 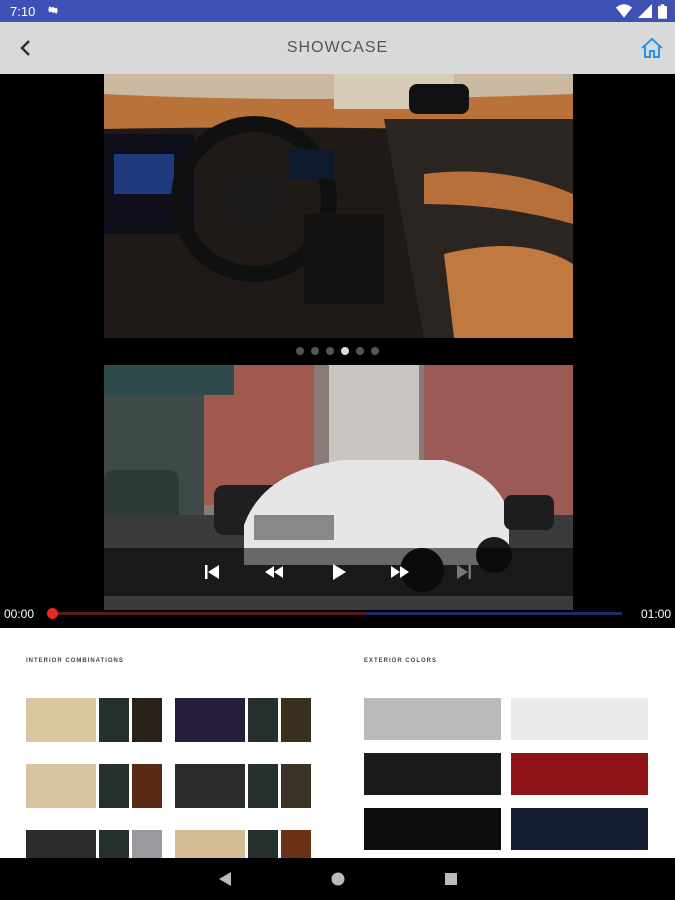 I want to click on seek-thumb, so click(x=52, y=613).